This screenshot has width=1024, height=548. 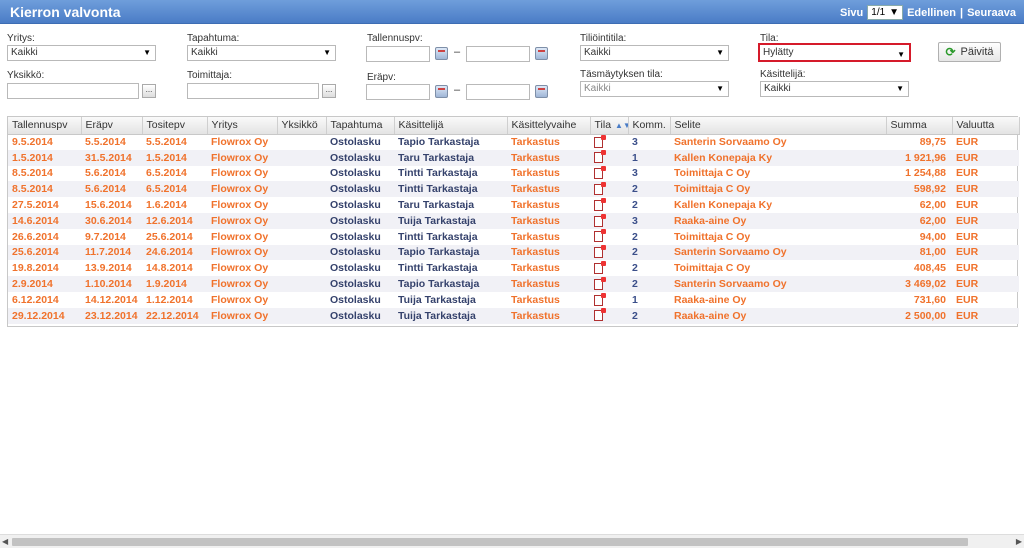 I want to click on scrollbar-thumb, so click(x=490, y=542).